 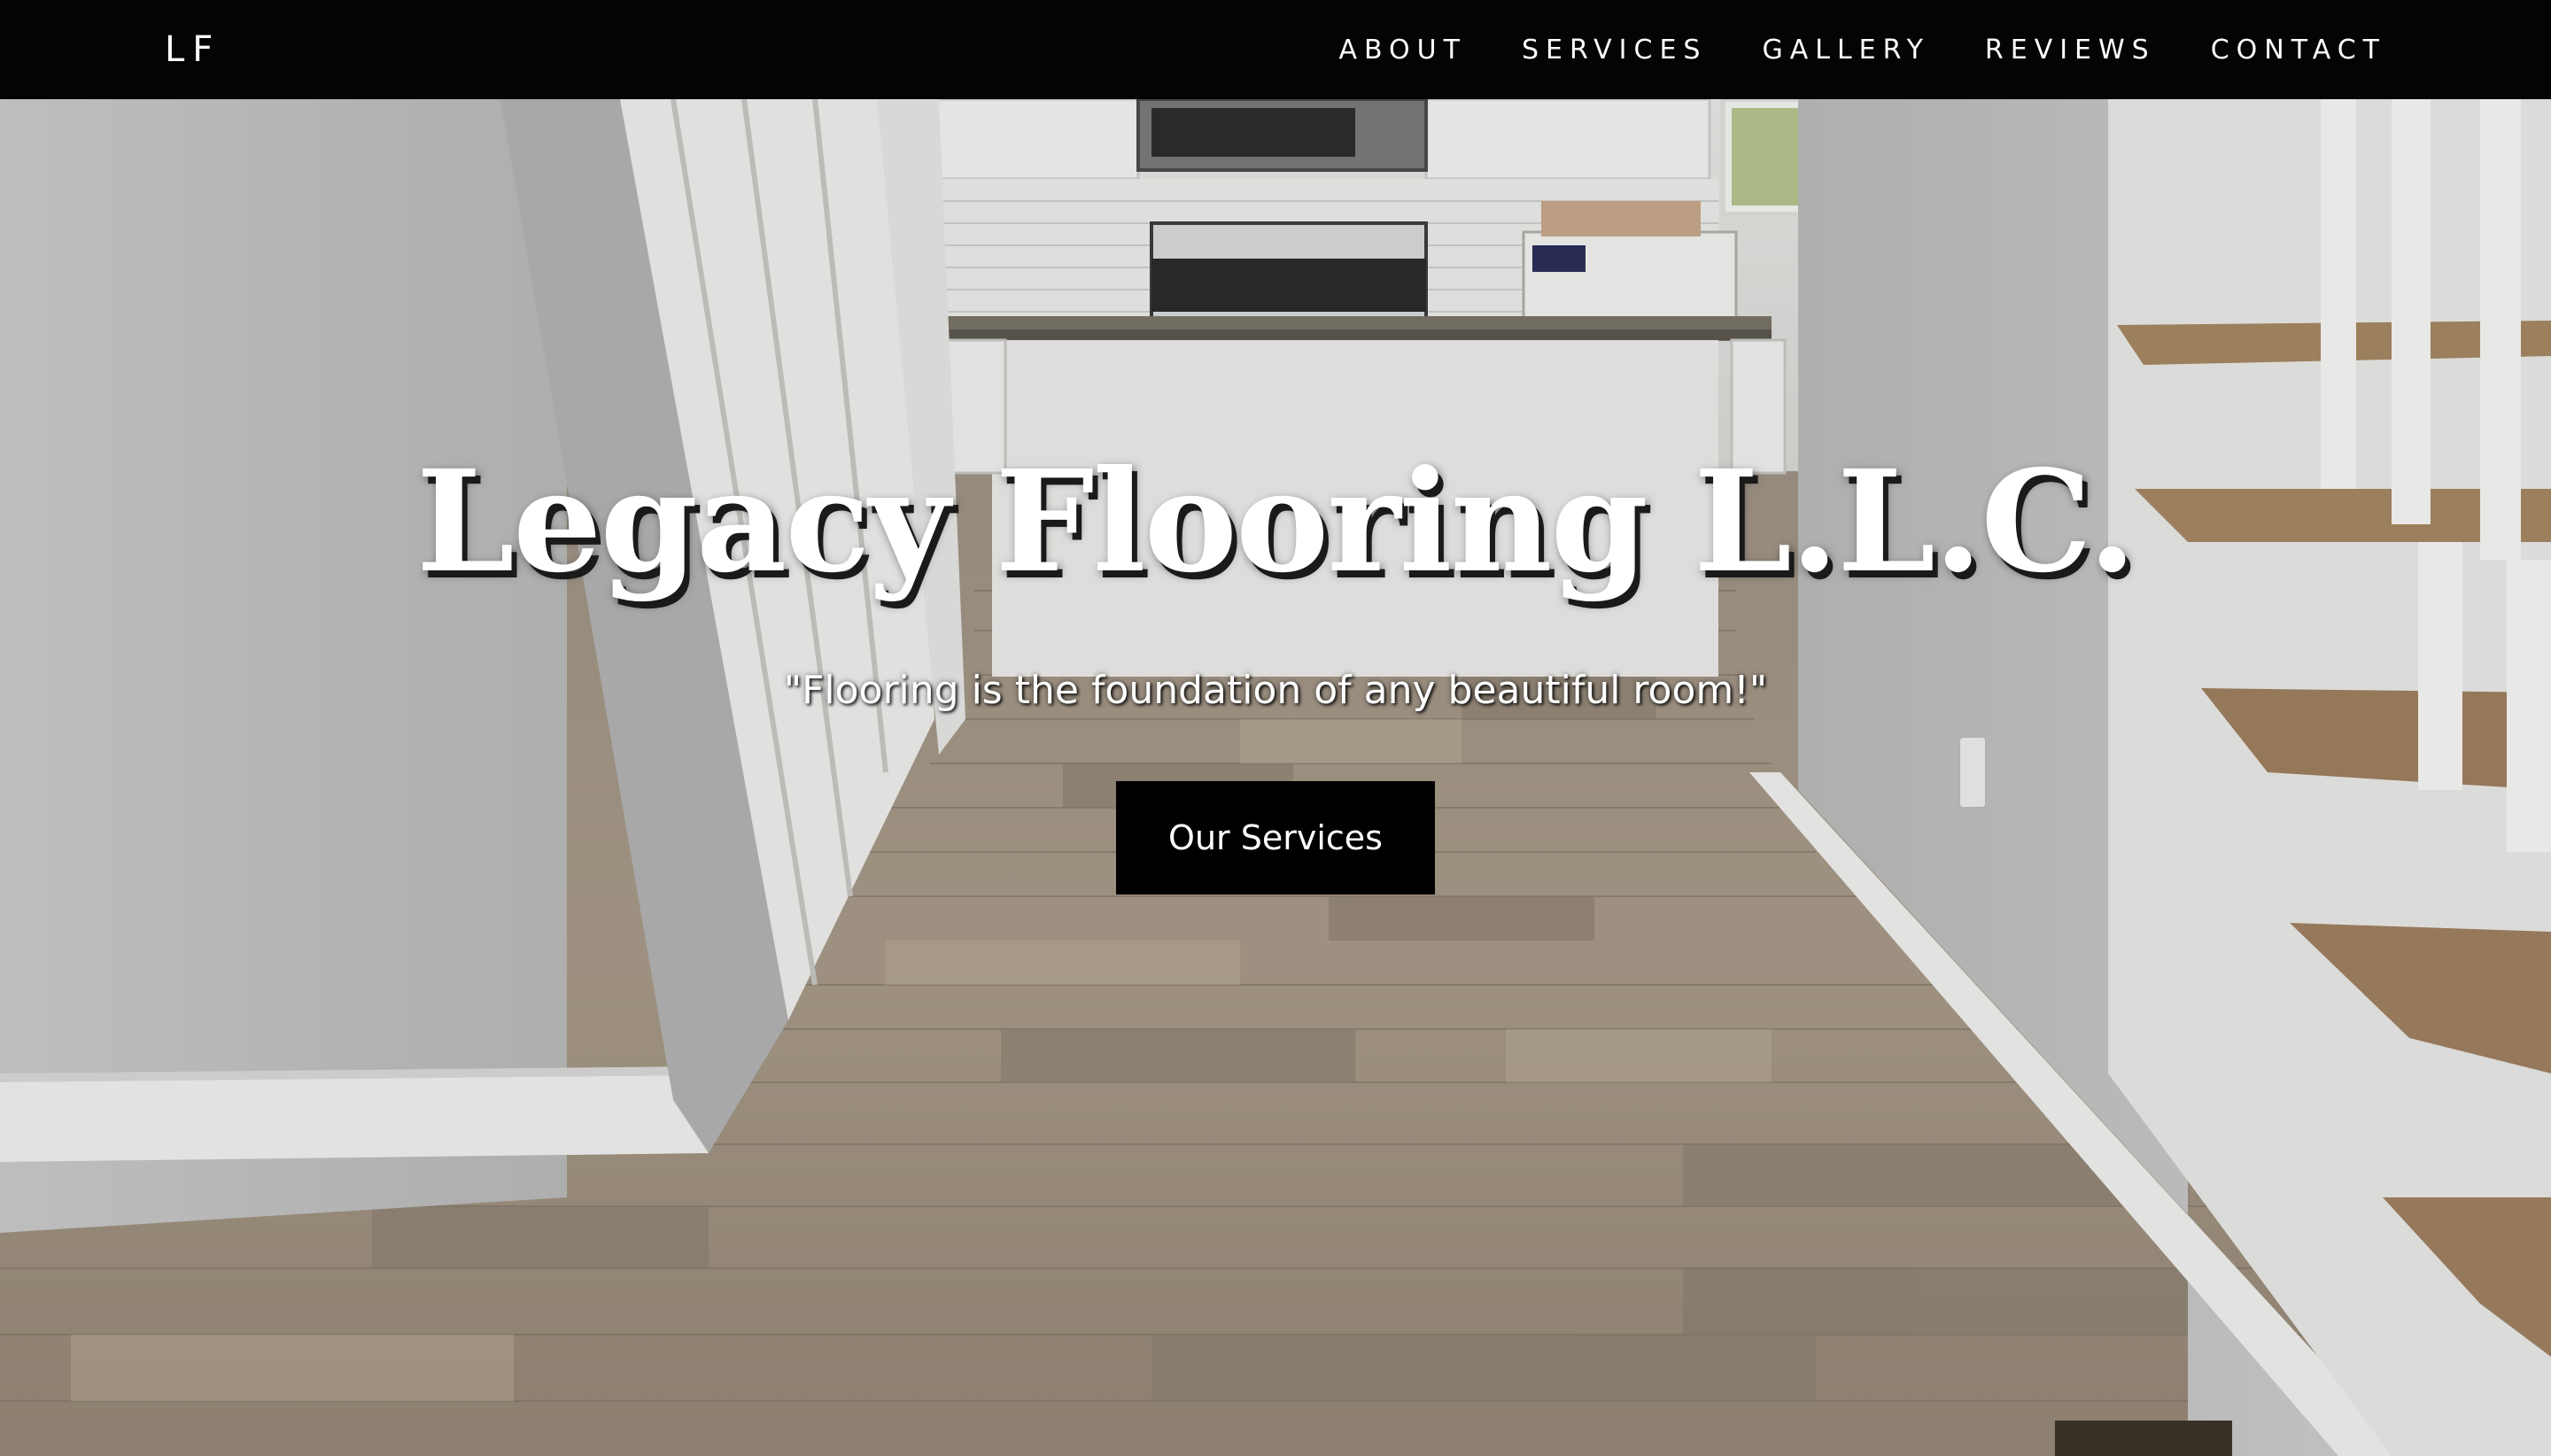 I want to click on our-services-button: Our Services, so click(x=1275, y=838).